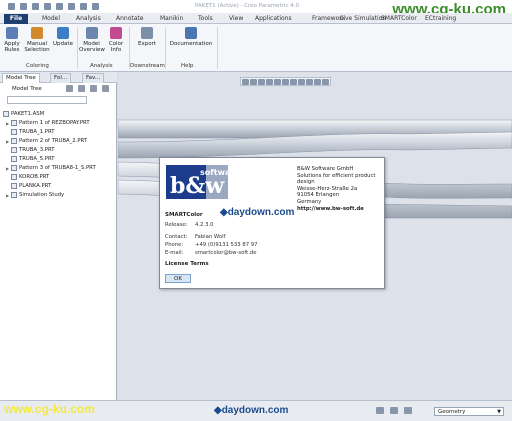  What do you see at coordinates (46, 141) in the screenshot?
I see `tree-item: ▶ Pattern 2 of TRUBA_2.PRT` at bounding box center [46, 141].